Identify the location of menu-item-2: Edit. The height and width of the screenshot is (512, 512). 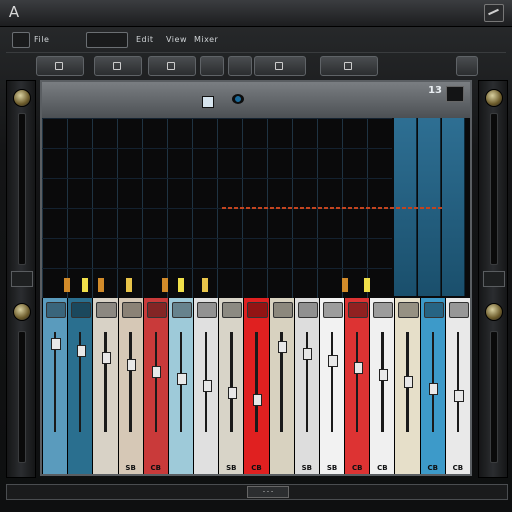
(145, 40).